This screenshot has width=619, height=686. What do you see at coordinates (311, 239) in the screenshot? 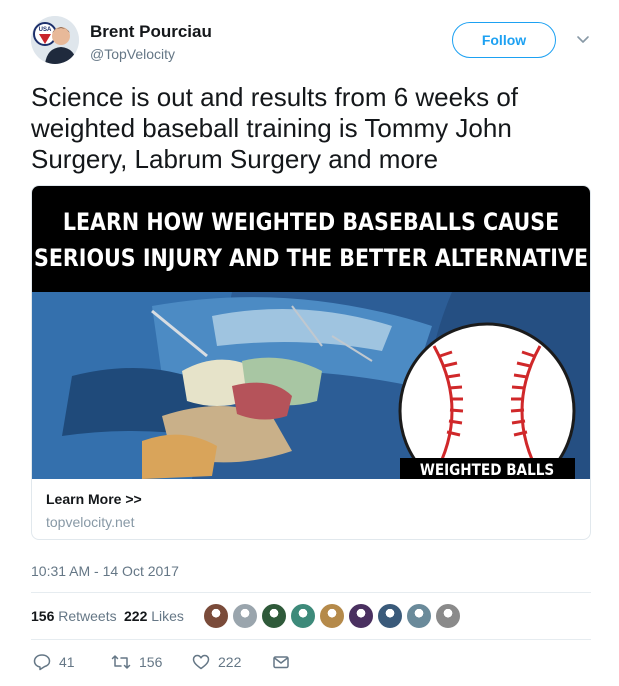
I see `card-banner` at bounding box center [311, 239].